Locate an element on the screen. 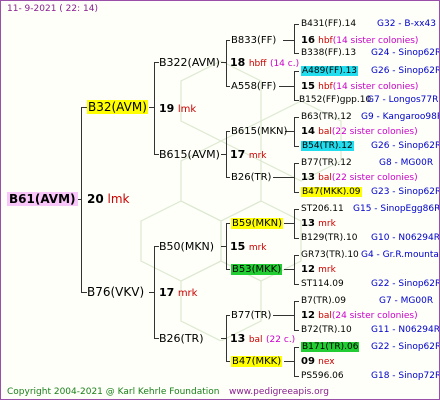 The image size is (440, 400). gen4-name: B54(TR).12 is located at coordinates (327, 146).